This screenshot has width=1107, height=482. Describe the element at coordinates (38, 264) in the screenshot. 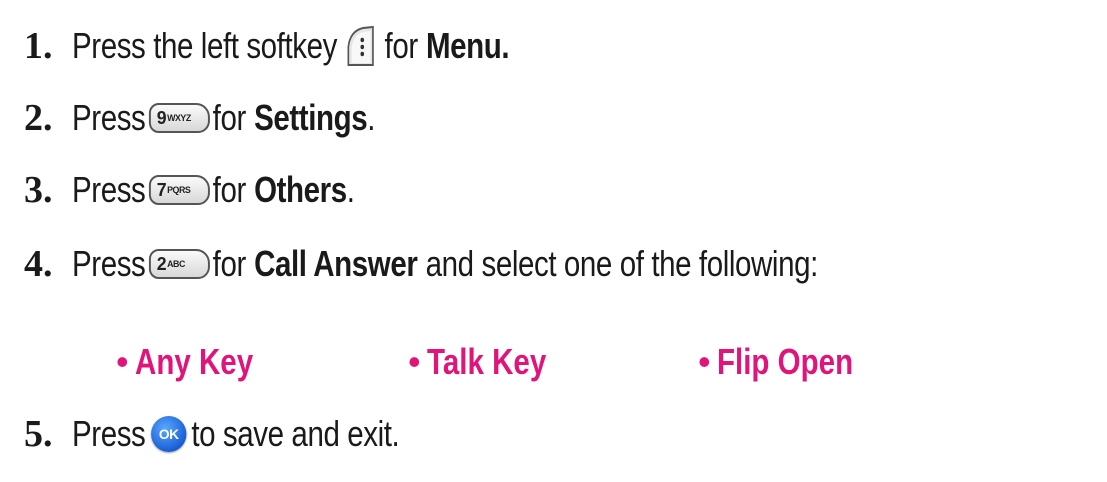

I see `step-number: 4.` at that location.